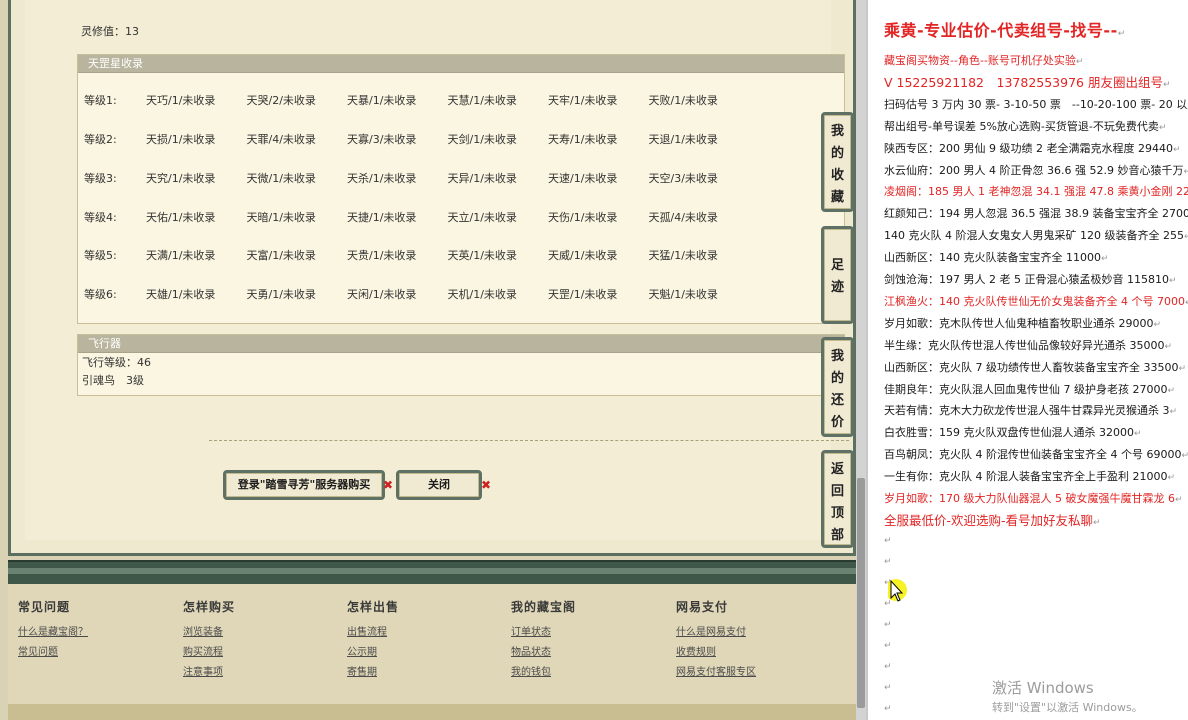  I want to click on footer-link: 购买流程, so click(258, 653).